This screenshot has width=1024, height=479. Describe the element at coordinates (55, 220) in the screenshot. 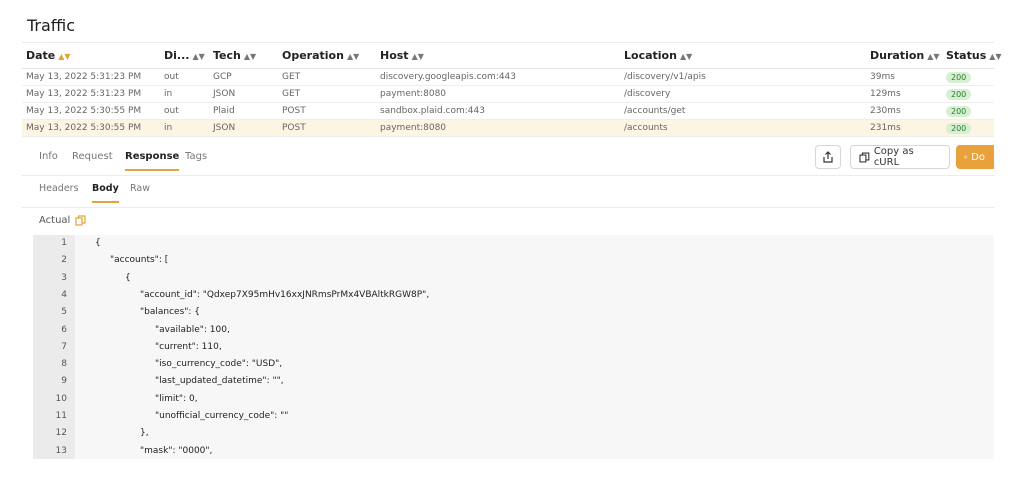

I see `actual-label: Actual` at that location.